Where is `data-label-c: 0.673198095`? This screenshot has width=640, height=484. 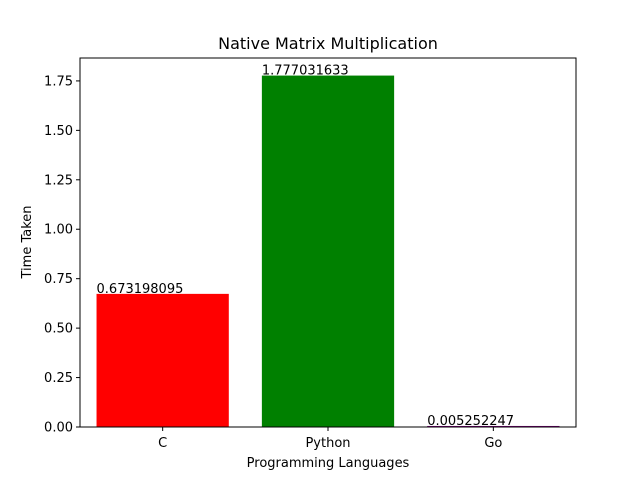 data-label-c: 0.673198095 is located at coordinates (140, 289).